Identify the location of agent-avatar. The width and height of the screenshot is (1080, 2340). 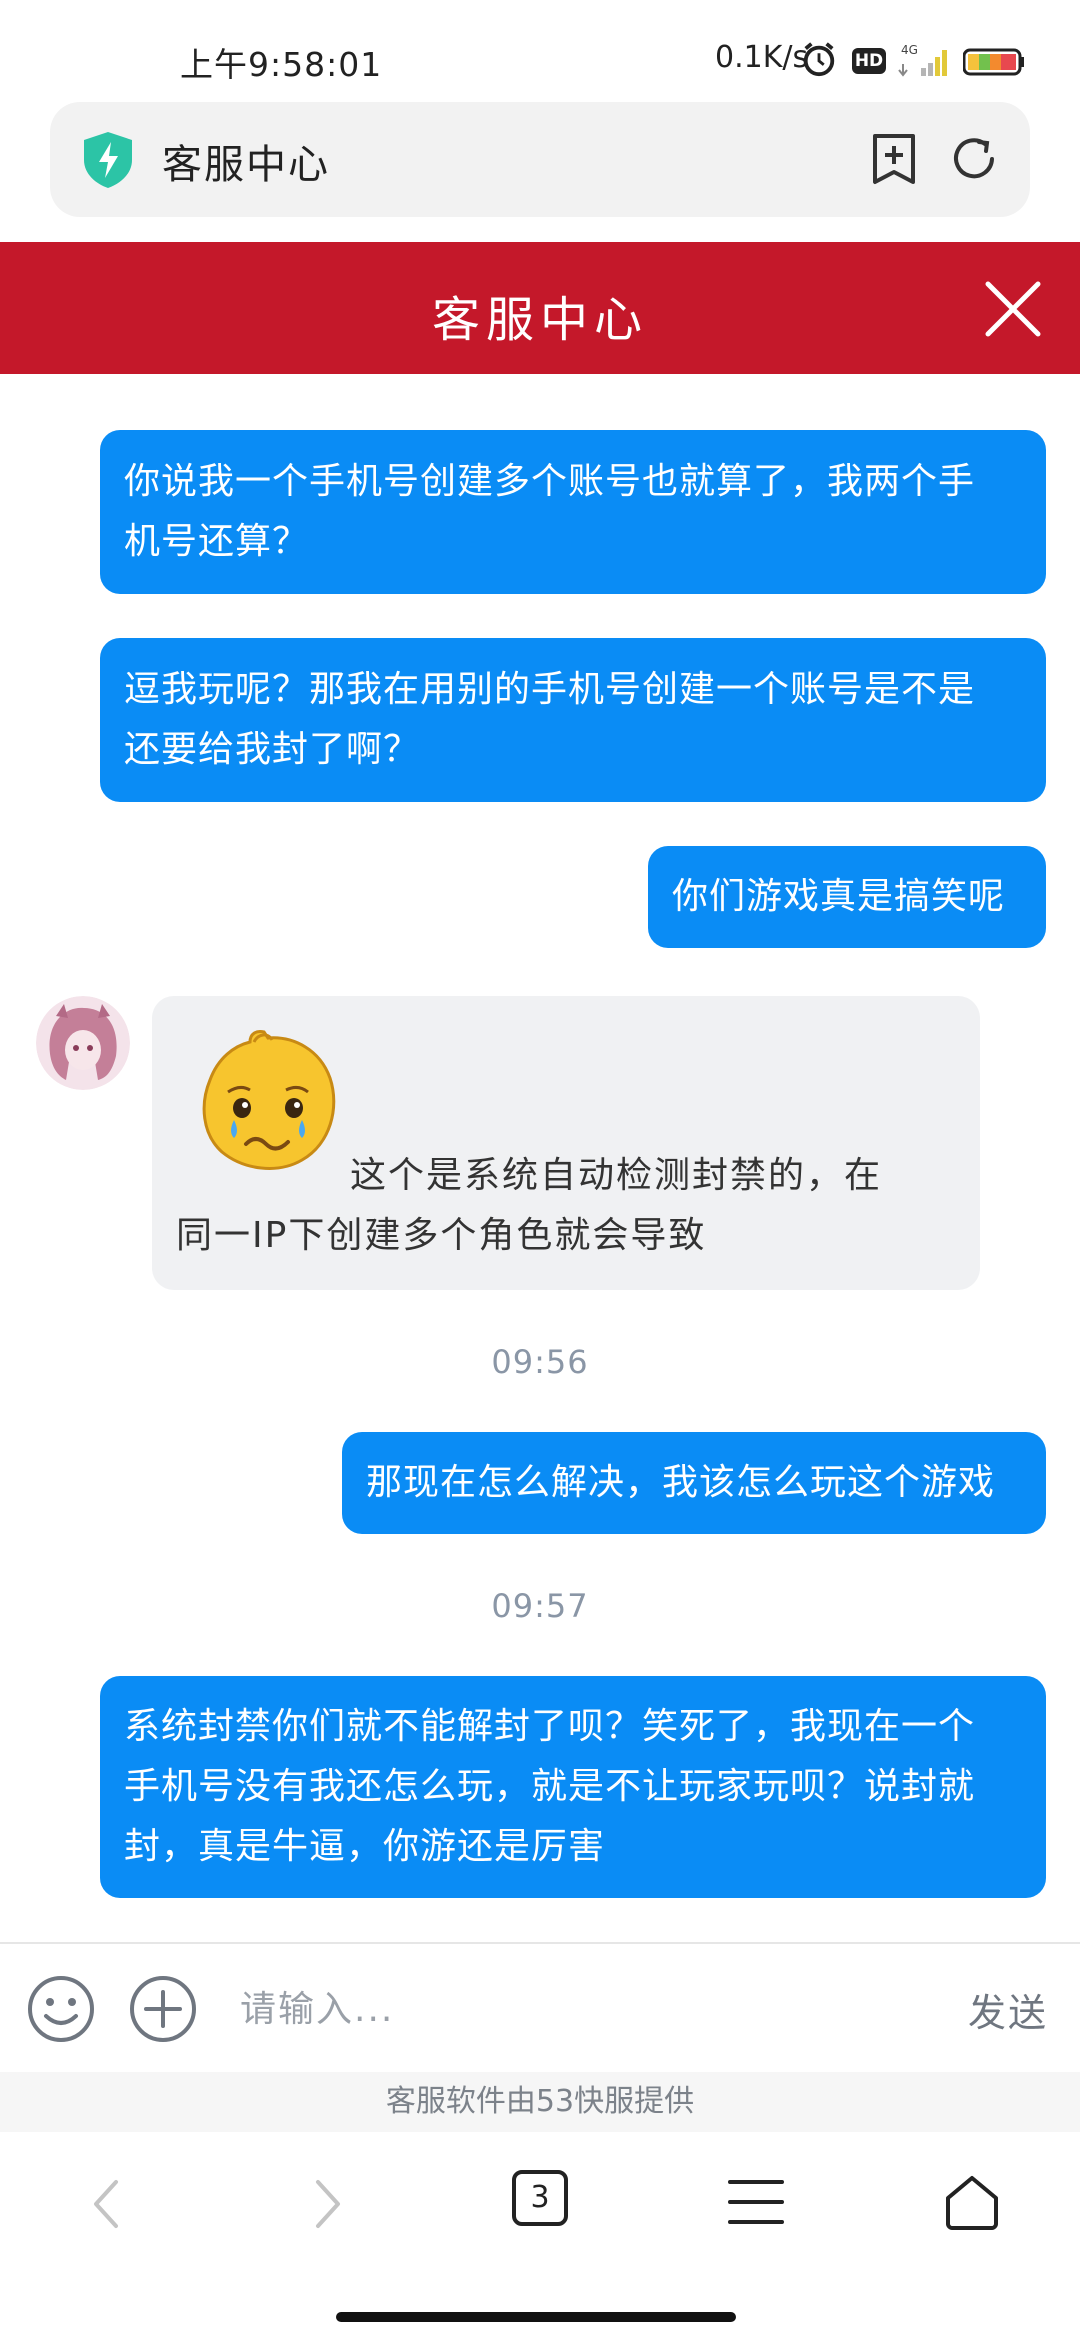
(83, 1043).